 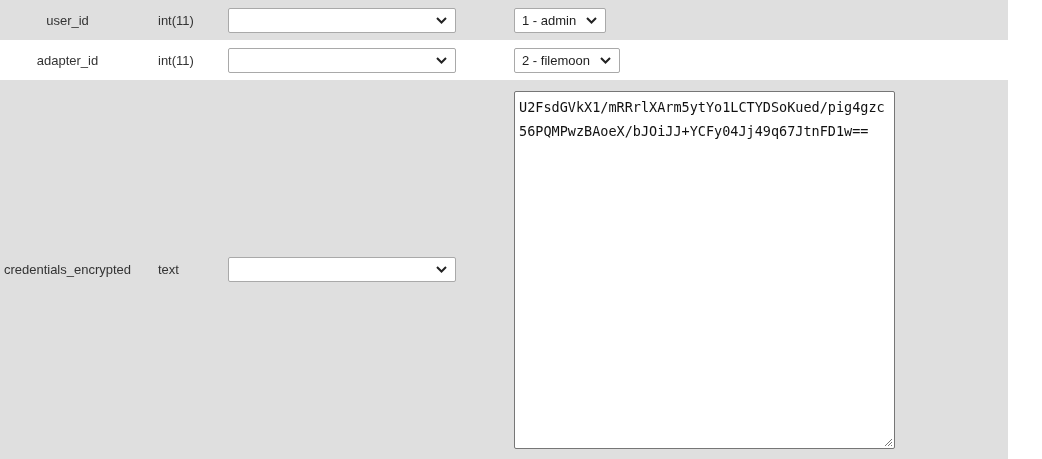 What do you see at coordinates (567, 60) in the screenshot?
I see `value-select: 2 - filemoon` at bounding box center [567, 60].